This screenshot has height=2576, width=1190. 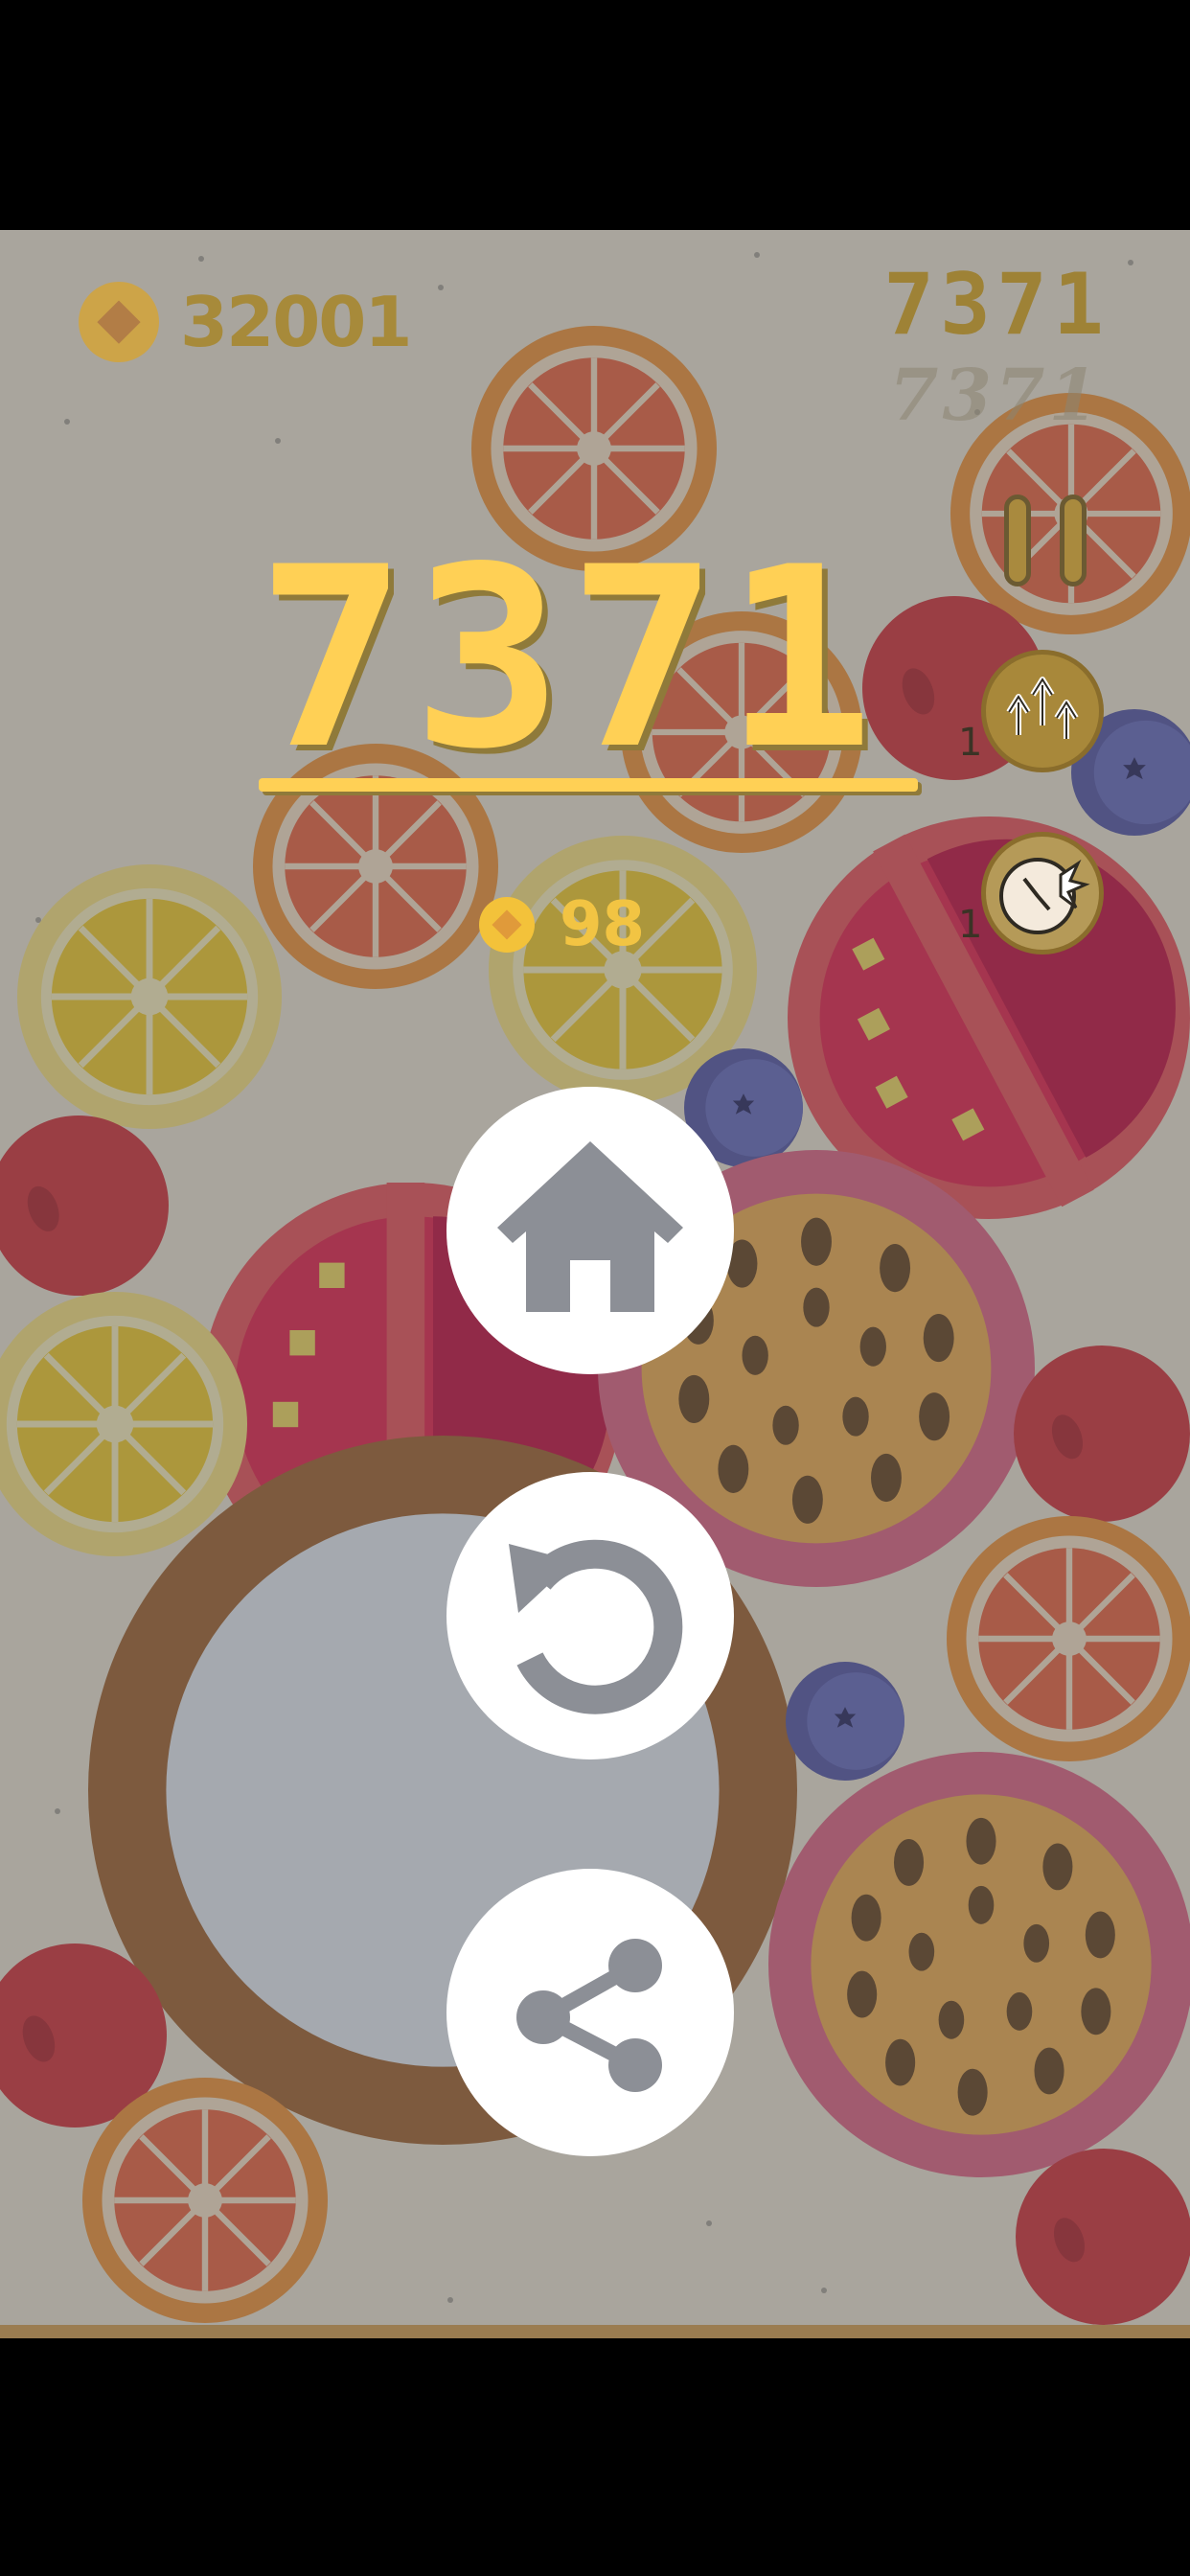 What do you see at coordinates (971, 925) in the screenshot?
I see `powerup-clock-count: 1` at bounding box center [971, 925].